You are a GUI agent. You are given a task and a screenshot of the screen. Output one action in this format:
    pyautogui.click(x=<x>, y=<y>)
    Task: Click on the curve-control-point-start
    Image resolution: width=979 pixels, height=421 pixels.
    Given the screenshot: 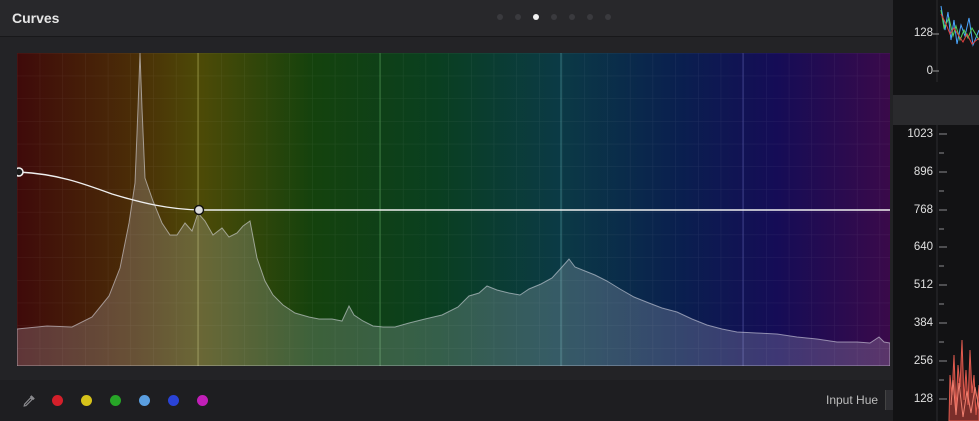 What is the action you would take?
    pyautogui.click(x=20, y=172)
    